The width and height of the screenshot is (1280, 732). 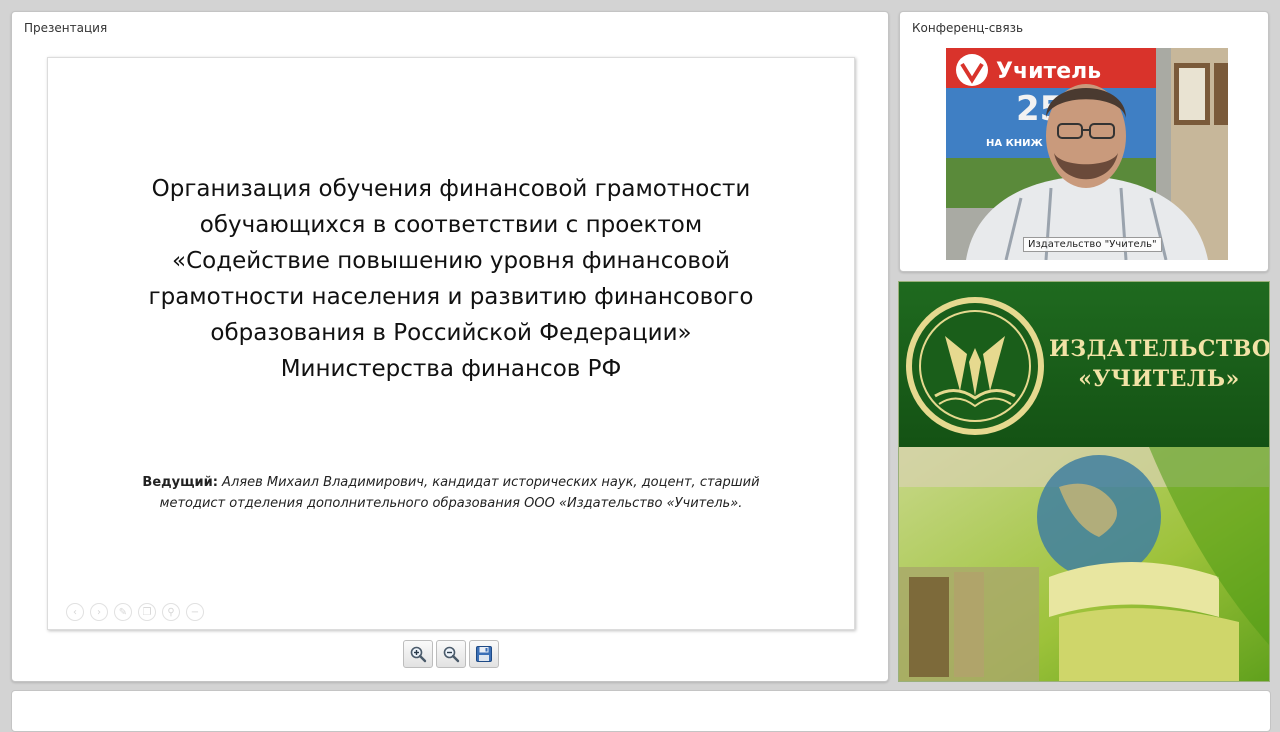 What do you see at coordinates (1092, 244) in the screenshot?
I see `video-caption: Издательство "Учитель"` at bounding box center [1092, 244].